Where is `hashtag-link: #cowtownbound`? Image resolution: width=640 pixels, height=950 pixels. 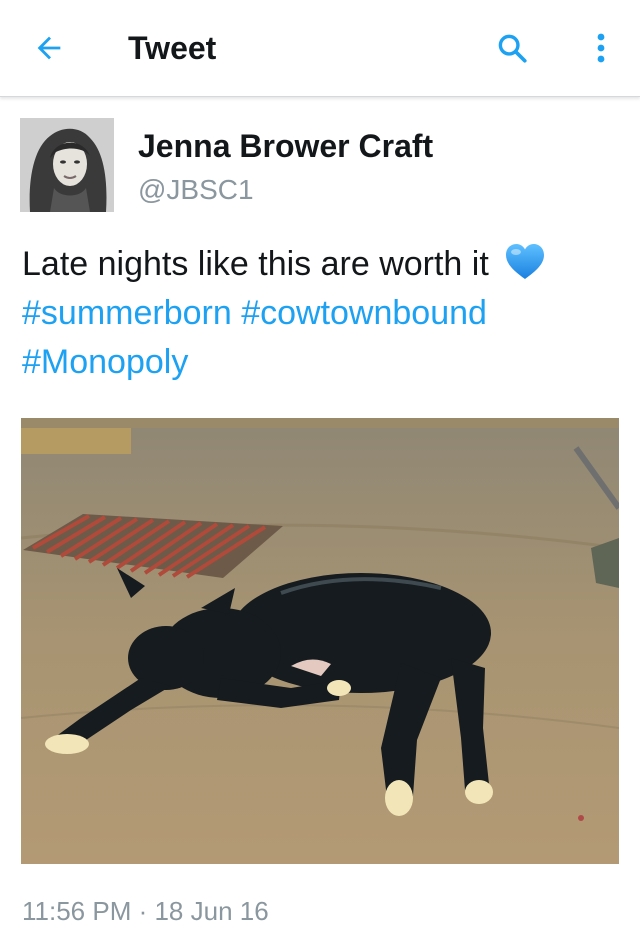
hashtag-link: #cowtownbound is located at coordinates (364, 313).